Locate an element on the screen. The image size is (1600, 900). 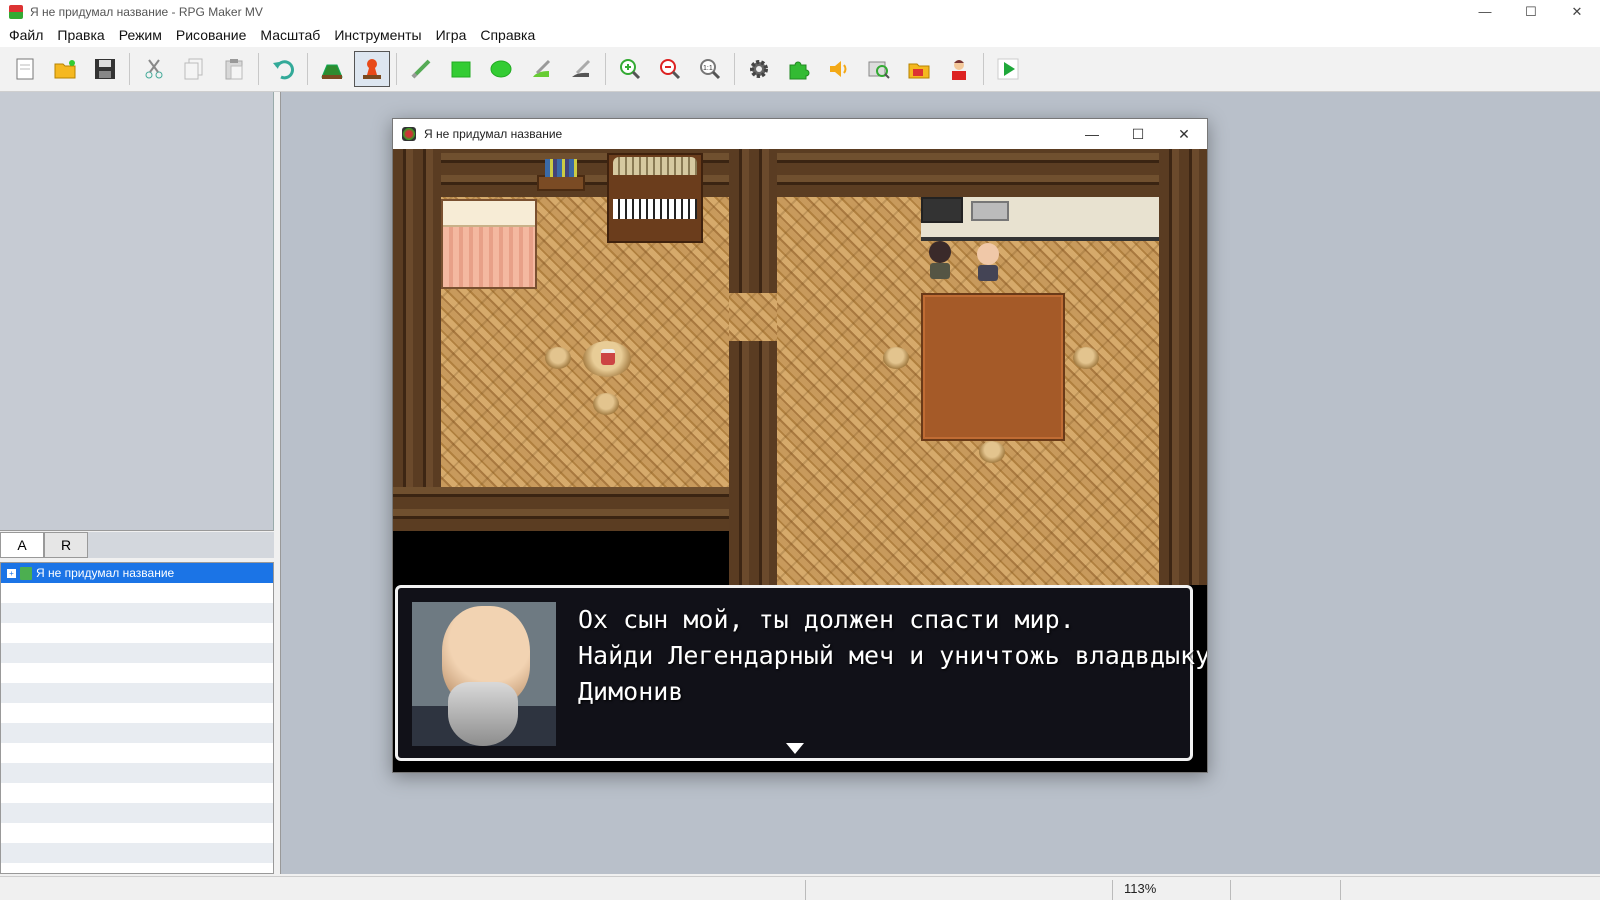
character-generator-icon is located at coordinates (959, 70).